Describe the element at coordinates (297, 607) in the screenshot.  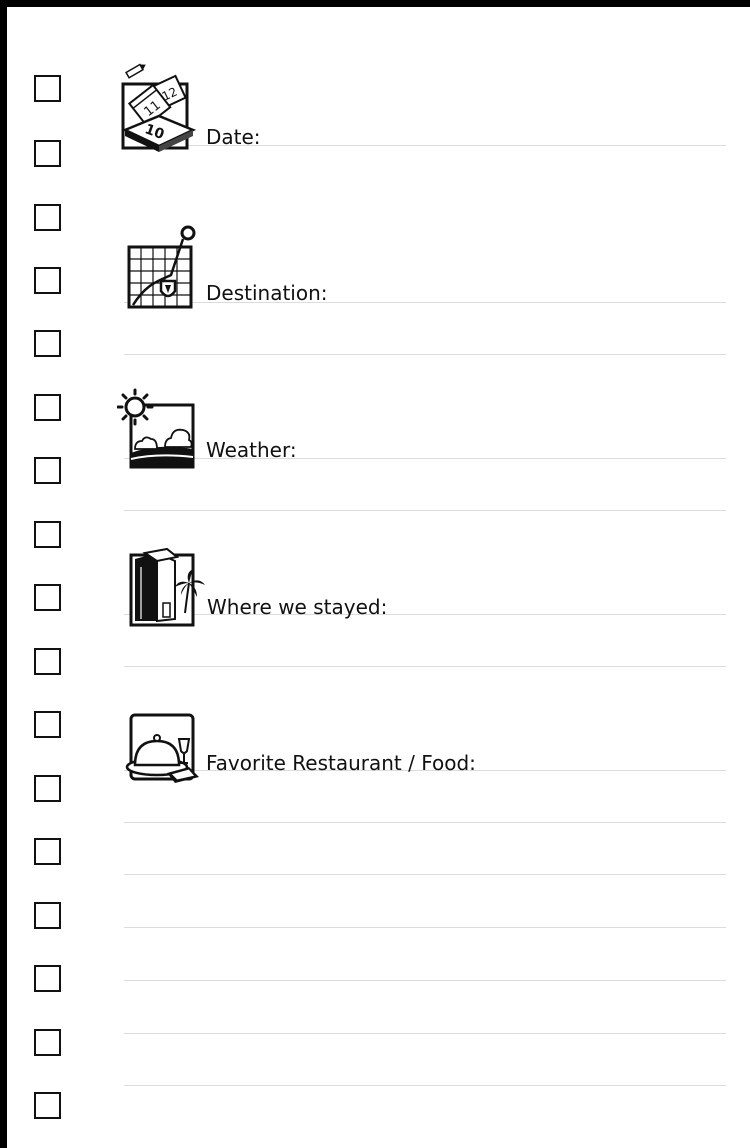
I see `where-we-stayed-label: Where we stayed:` at that location.